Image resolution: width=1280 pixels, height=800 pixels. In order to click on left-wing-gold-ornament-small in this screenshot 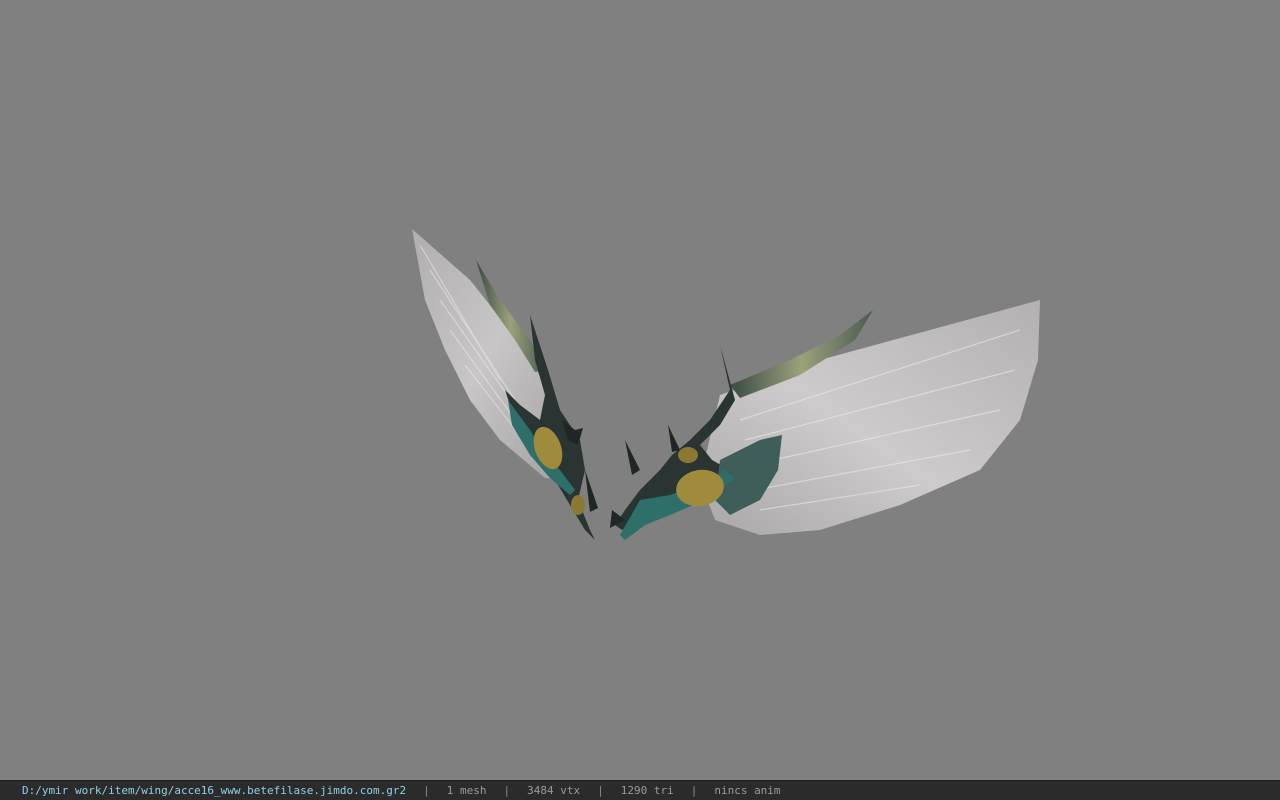, I will do `click(578, 505)`.